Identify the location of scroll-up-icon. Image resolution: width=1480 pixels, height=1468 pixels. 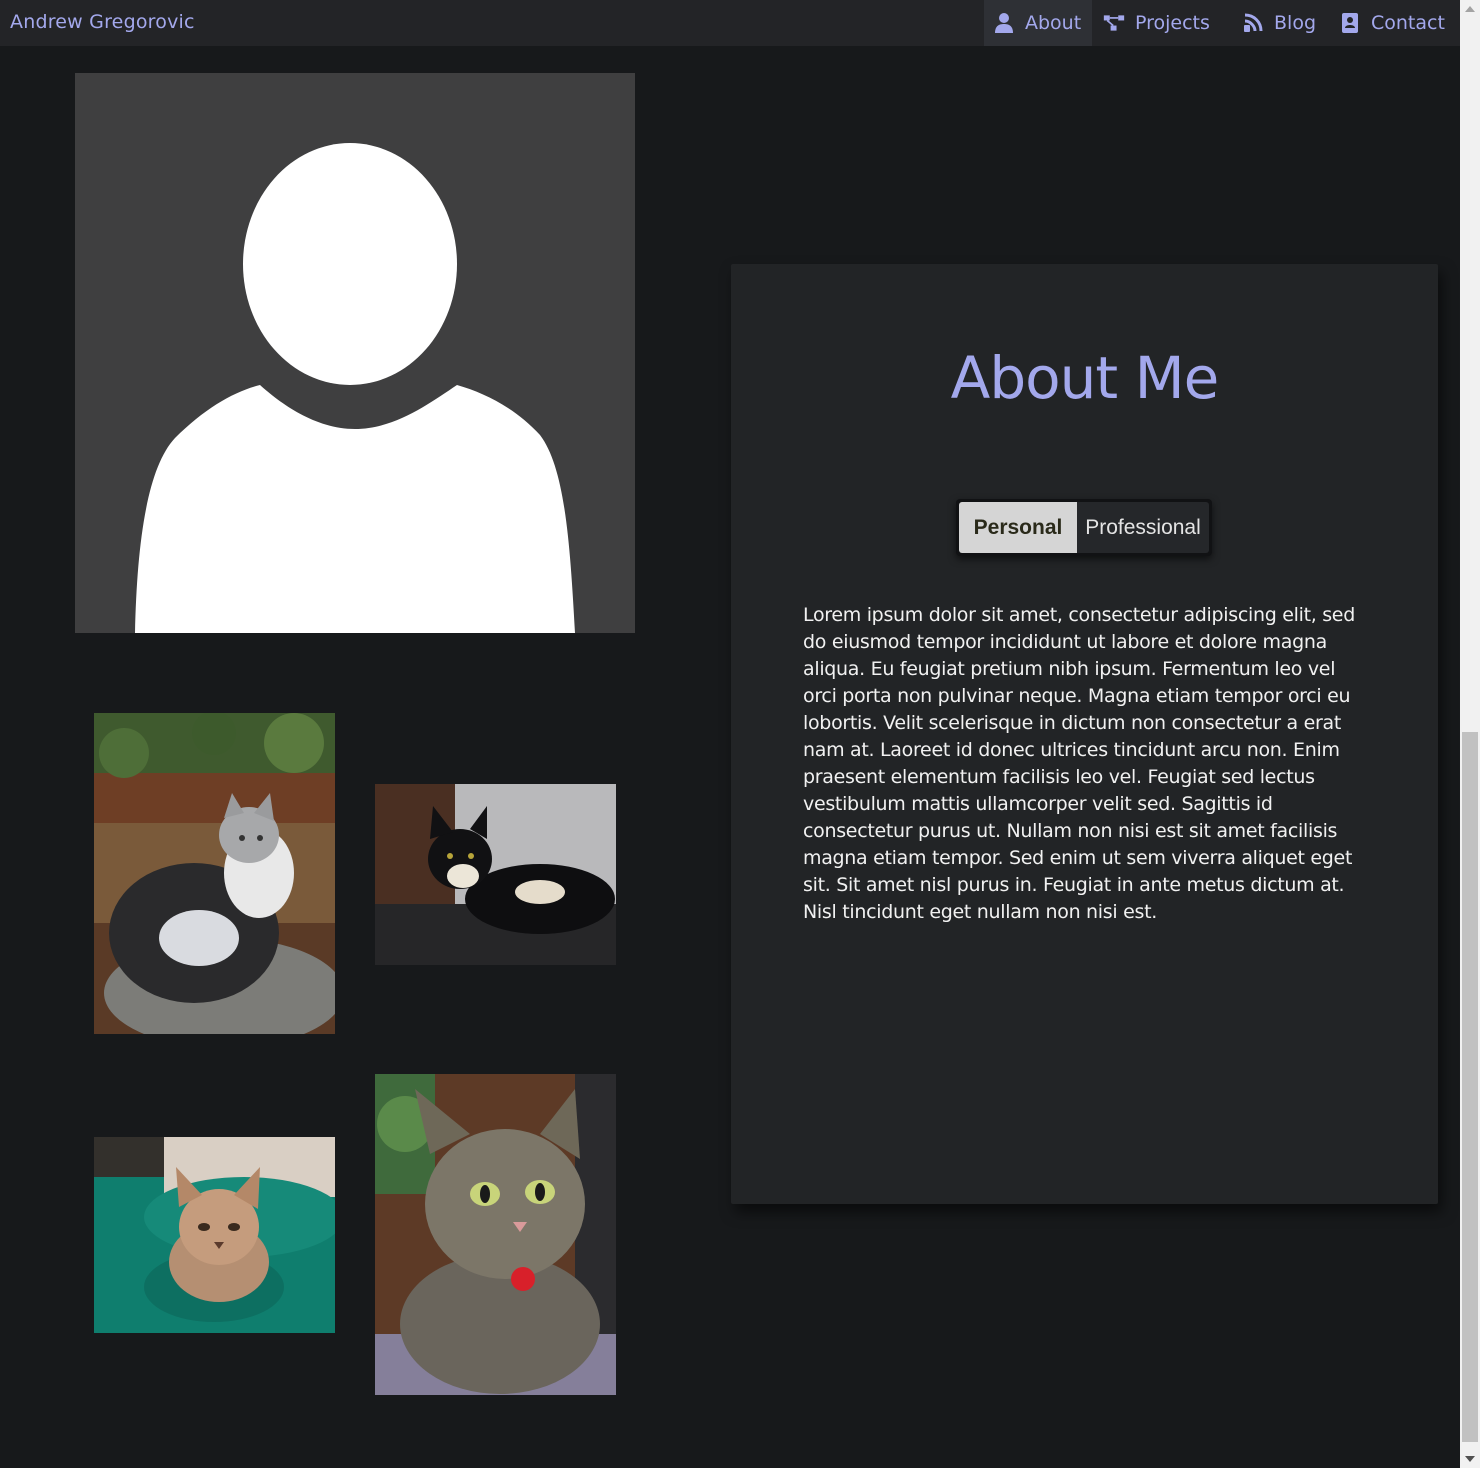
(1470, 9).